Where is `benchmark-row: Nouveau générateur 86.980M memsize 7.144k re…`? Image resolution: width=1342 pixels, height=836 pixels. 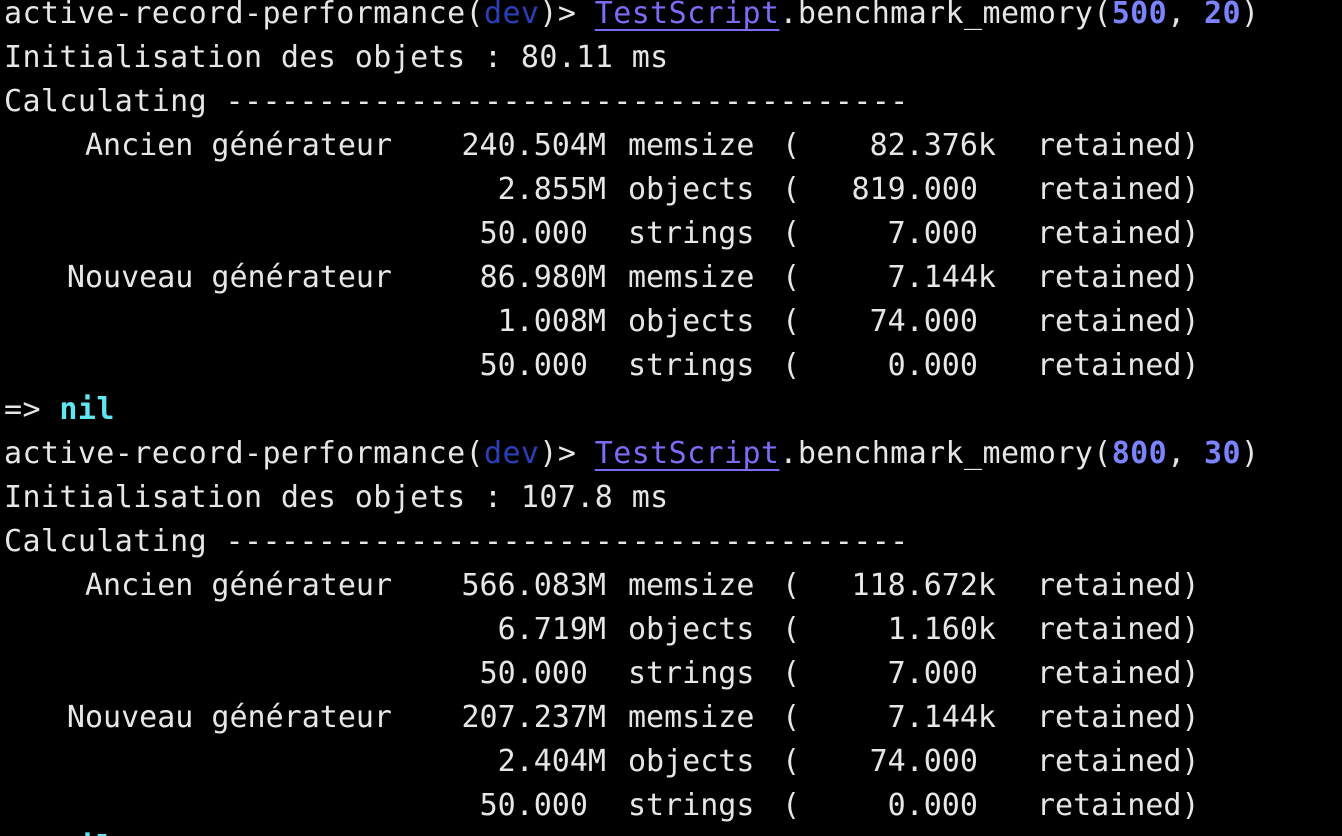 benchmark-row: Nouveau générateur 86.980M memsize 7.144k re… is located at coordinates (671, 278).